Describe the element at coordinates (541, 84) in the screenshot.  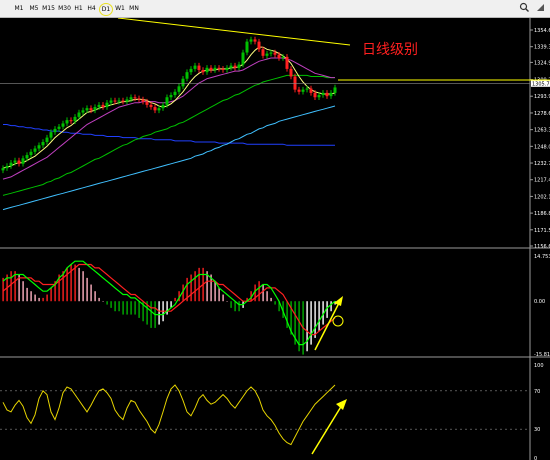
I see `current-price-label: 1305.77` at that location.